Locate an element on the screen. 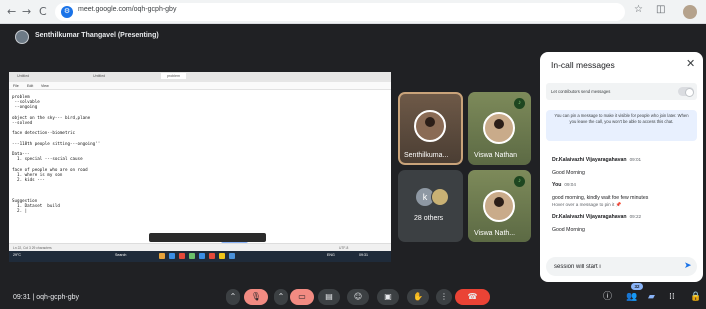  menu-view: View is located at coordinates (45, 86).